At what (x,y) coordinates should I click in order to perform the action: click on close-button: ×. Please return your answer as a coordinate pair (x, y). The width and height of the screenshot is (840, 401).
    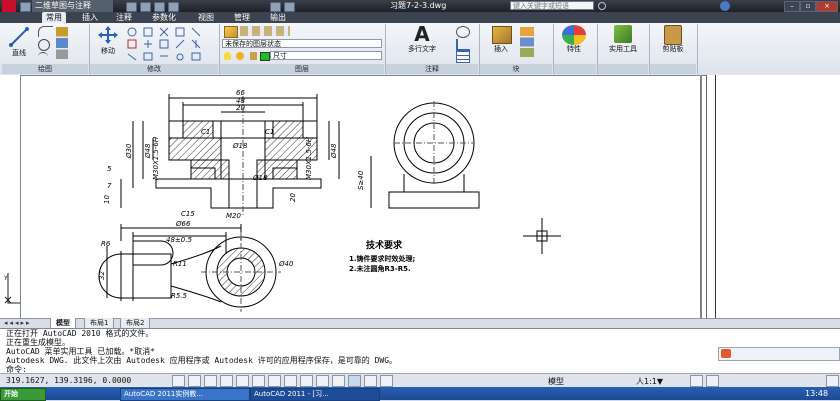
    Looking at the image, I should click on (827, 6).